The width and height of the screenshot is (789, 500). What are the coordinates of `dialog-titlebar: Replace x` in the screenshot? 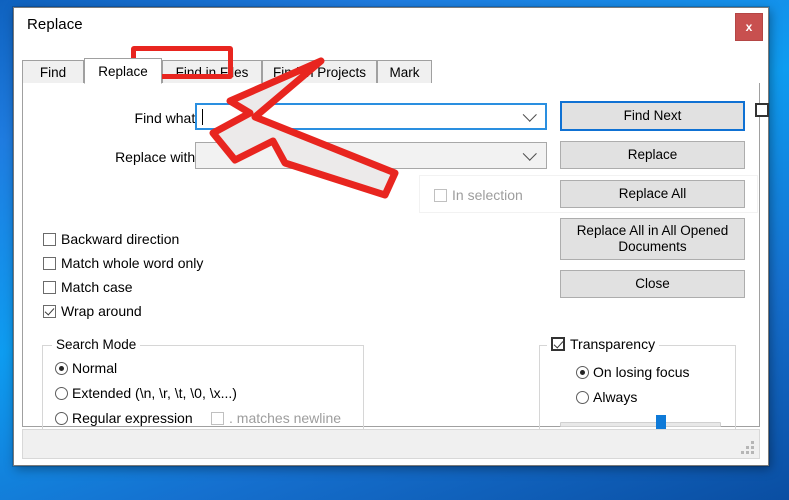 It's located at (391, 27).